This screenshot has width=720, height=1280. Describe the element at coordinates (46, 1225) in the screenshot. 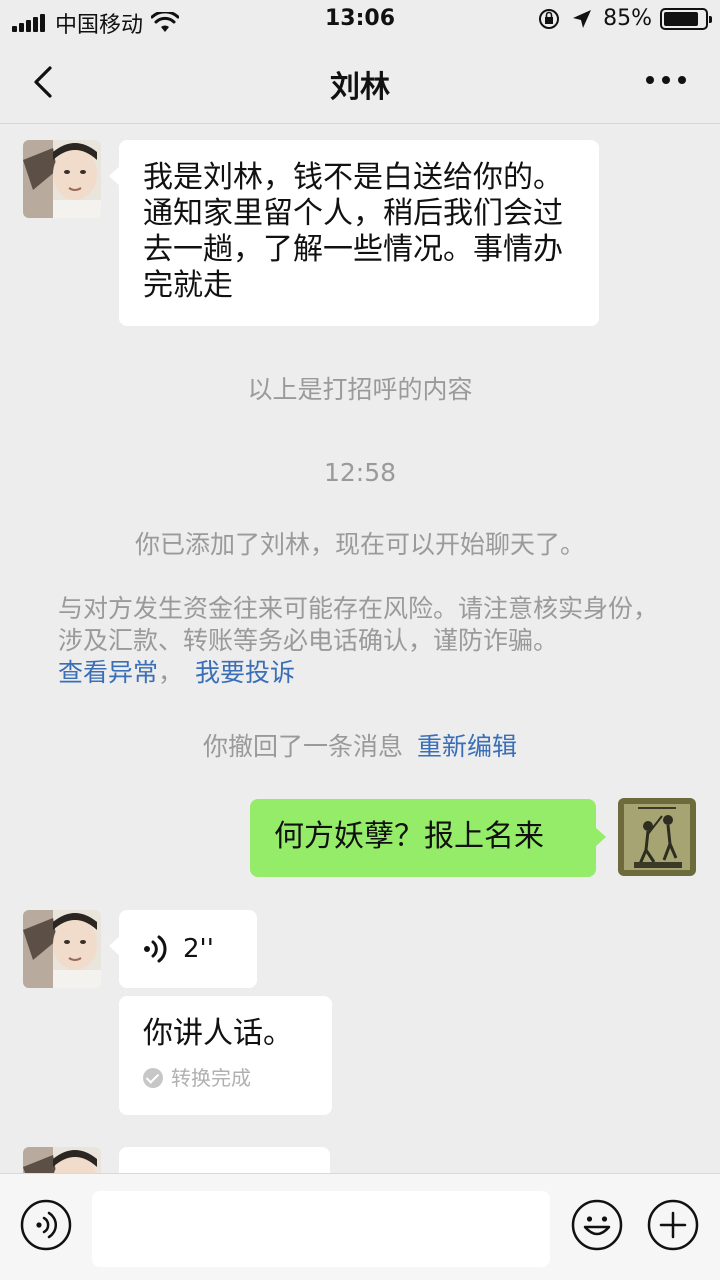

I see `voice-input-icon` at that location.